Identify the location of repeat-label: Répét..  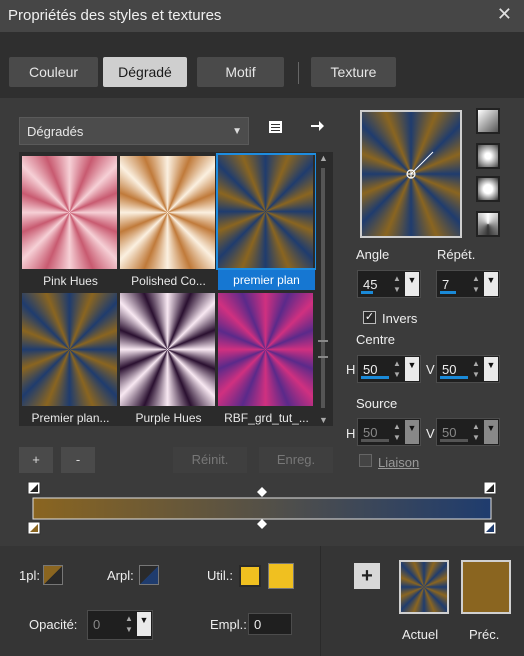
(456, 254).